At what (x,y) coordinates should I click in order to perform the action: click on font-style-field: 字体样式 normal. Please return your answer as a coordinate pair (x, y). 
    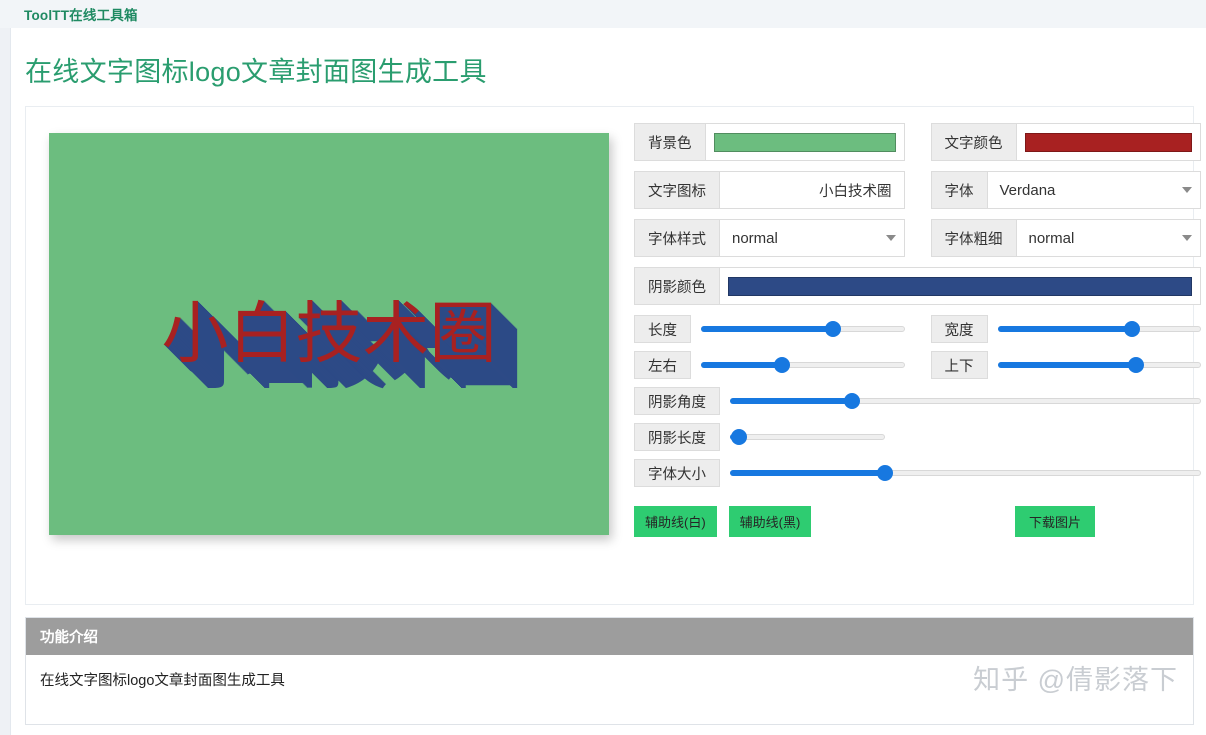
    Looking at the image, I should click on (769, 238).